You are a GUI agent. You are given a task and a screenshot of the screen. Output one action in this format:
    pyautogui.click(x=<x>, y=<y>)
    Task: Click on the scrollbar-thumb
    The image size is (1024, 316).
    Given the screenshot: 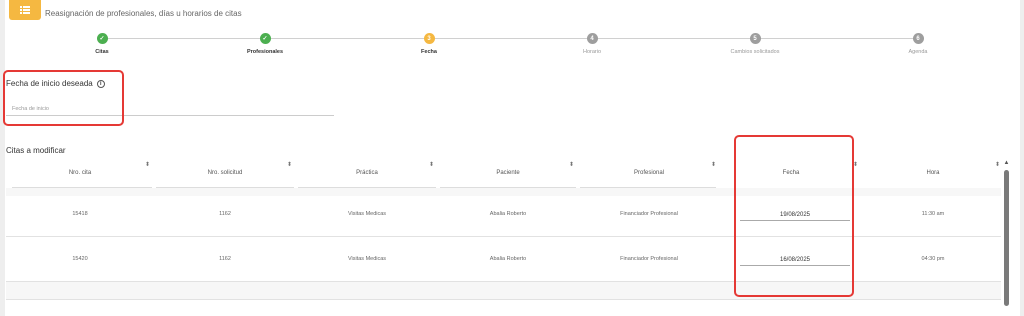 What is the action you would take?
    pyautogui.click(x=1006, y=238)
    